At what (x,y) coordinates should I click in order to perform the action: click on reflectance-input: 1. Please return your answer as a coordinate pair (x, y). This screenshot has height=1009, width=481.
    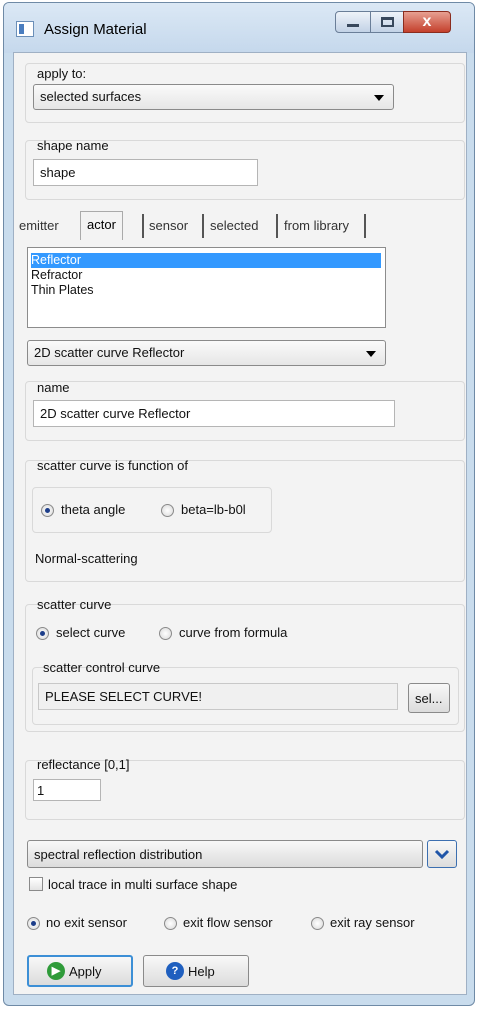
    Looking at the image, I should click on (67, 790).